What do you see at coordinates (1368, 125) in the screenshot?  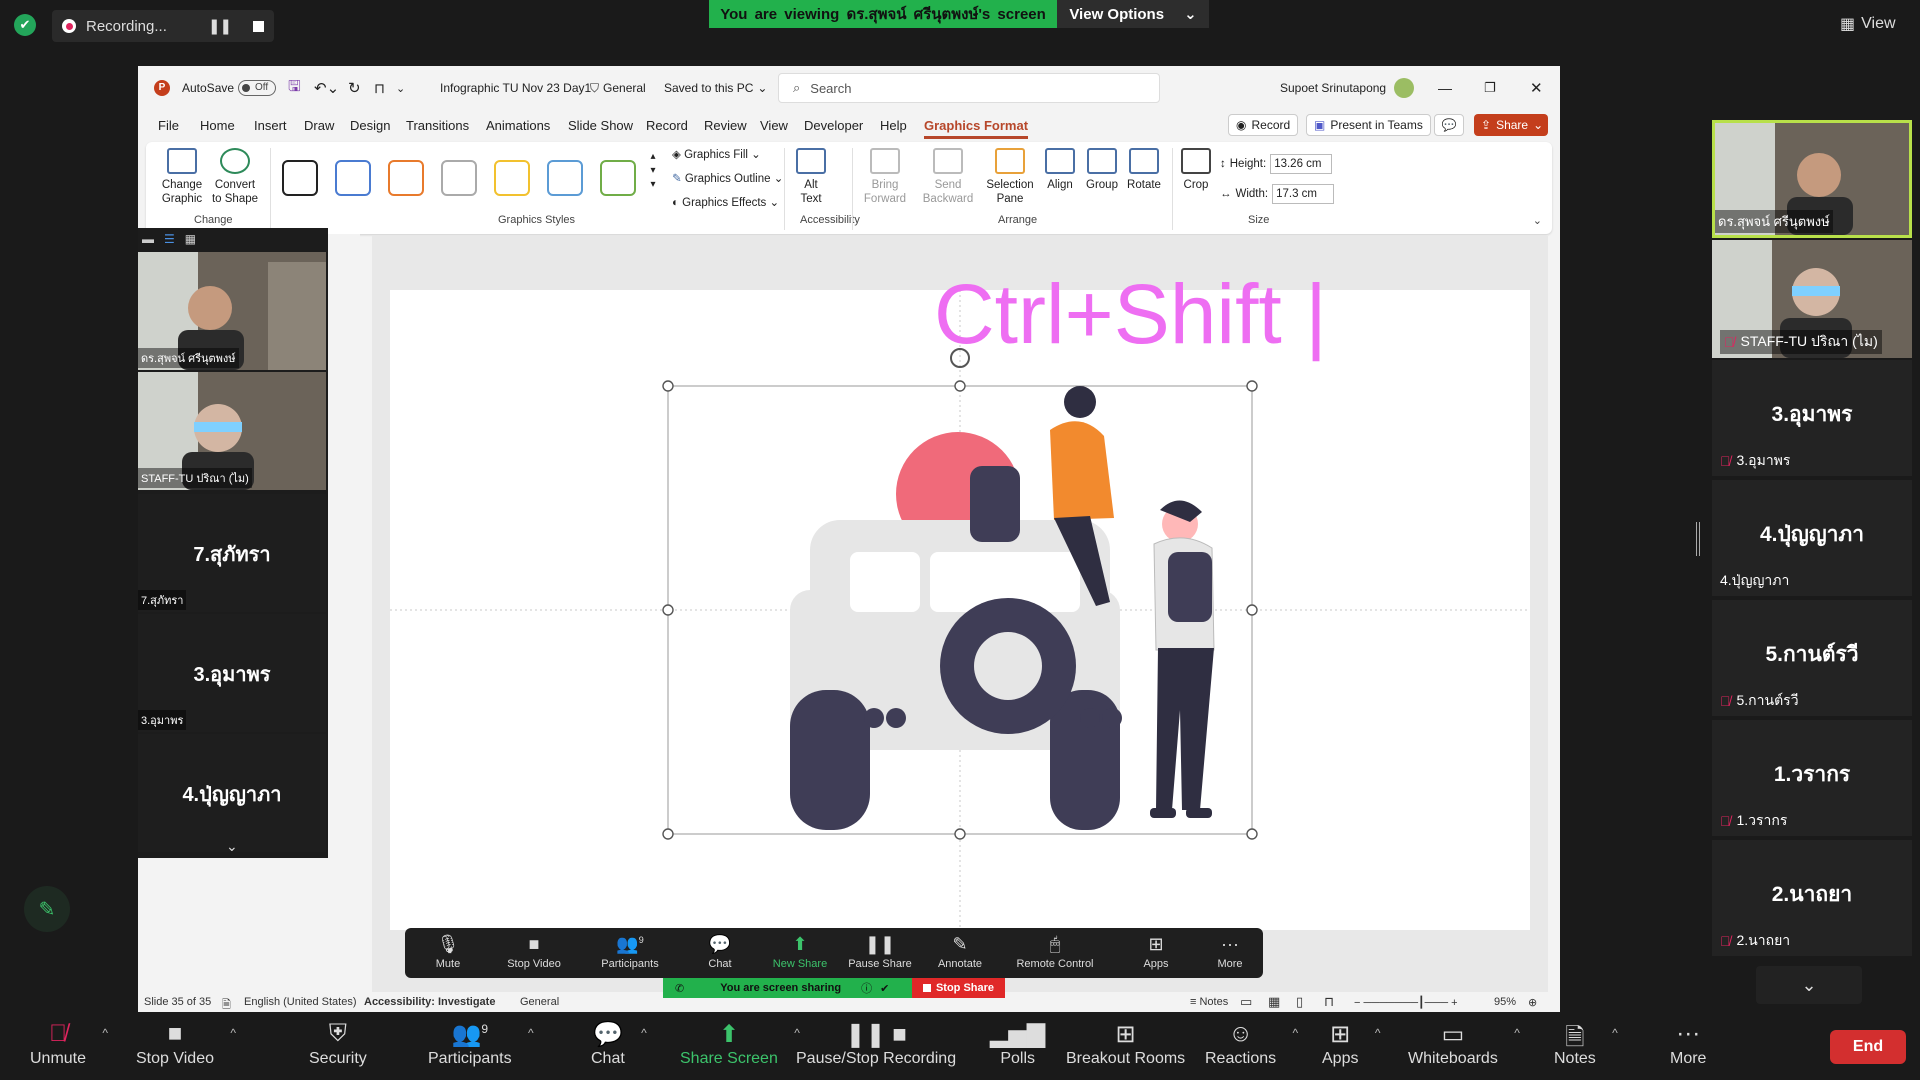 I see `present-in-teams-button: ▣ Present in Teams` at bounding box center [1368, 125].